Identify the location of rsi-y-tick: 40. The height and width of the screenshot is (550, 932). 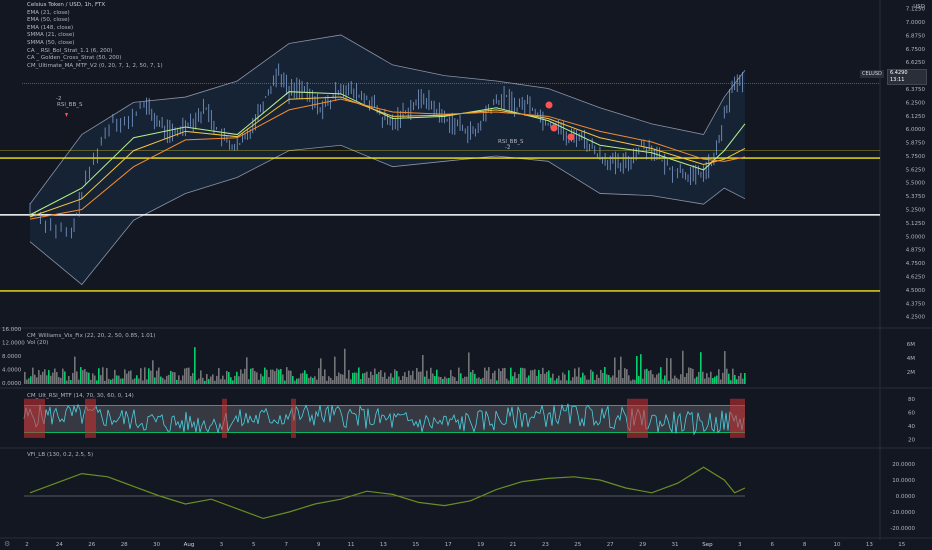
(911, 427).